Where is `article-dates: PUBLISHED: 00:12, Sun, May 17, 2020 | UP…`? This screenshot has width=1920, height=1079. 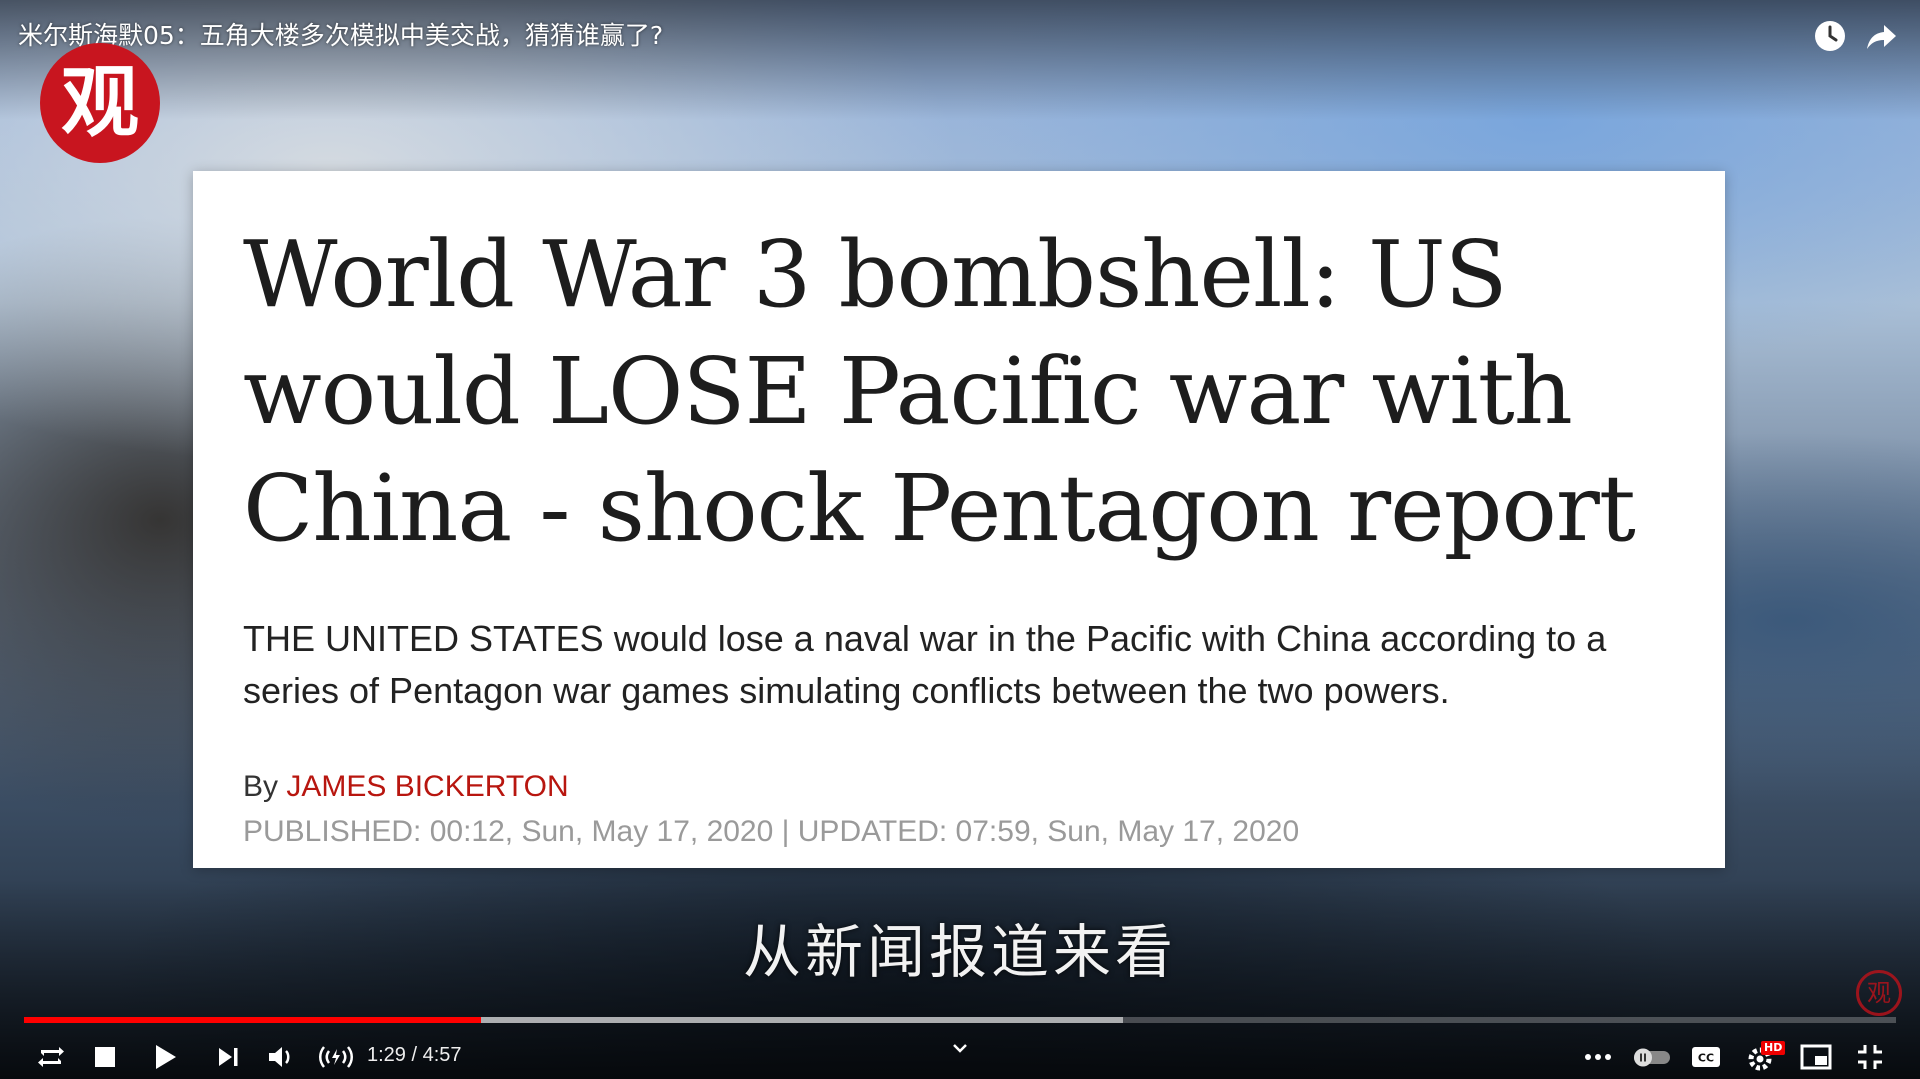
article-dates: PUBLISHED: 00:12, Sun, May 17, 2020 | UP… is located at coordinates (771, 831).